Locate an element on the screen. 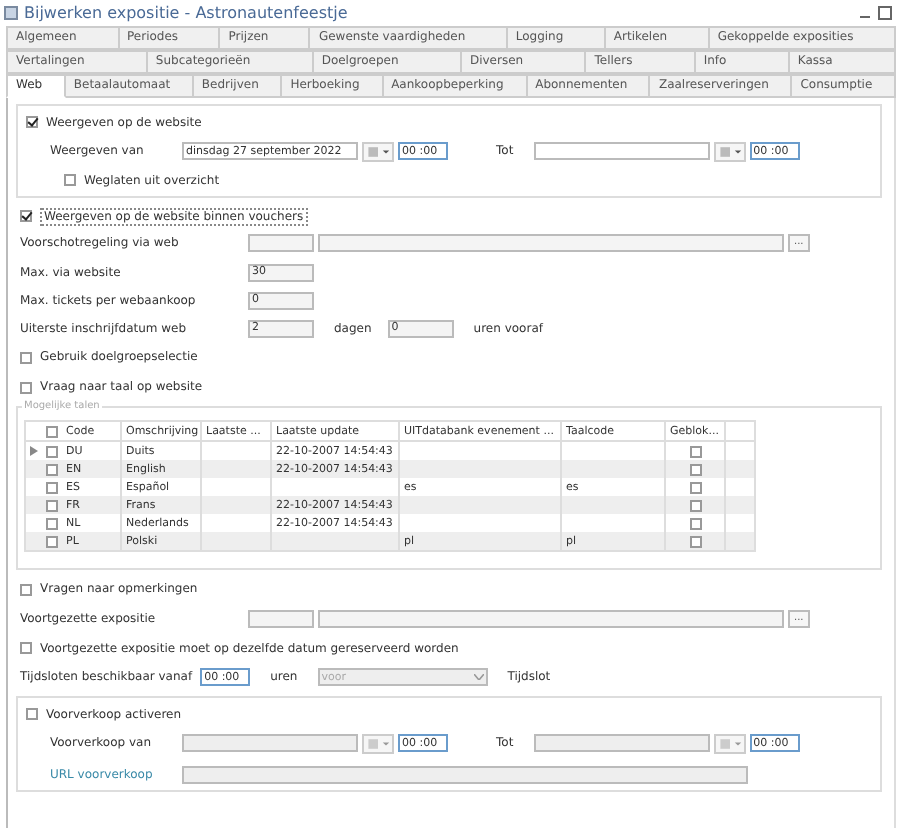  maximize-icon is located at coordinates (885, 12).